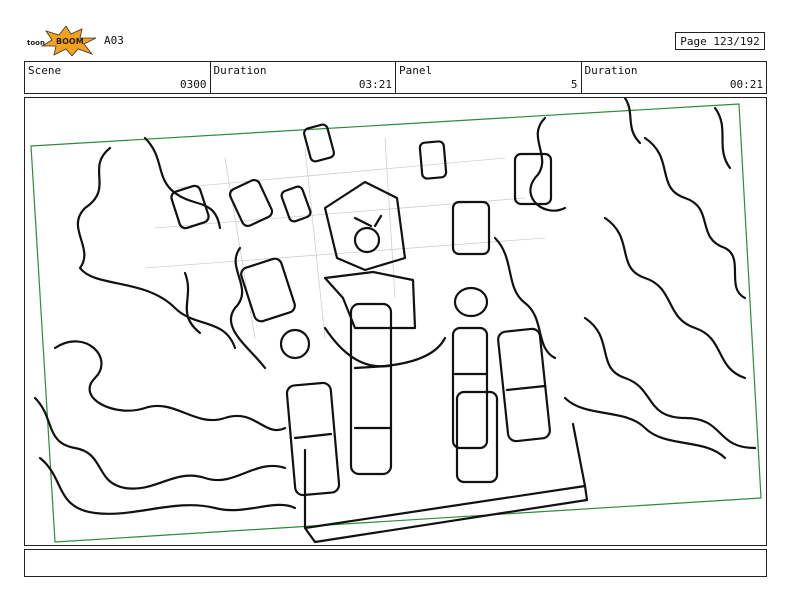  Describe the element at coordinates (416, 70) in the screenshot. I see `panel-label: Panel` at that location.